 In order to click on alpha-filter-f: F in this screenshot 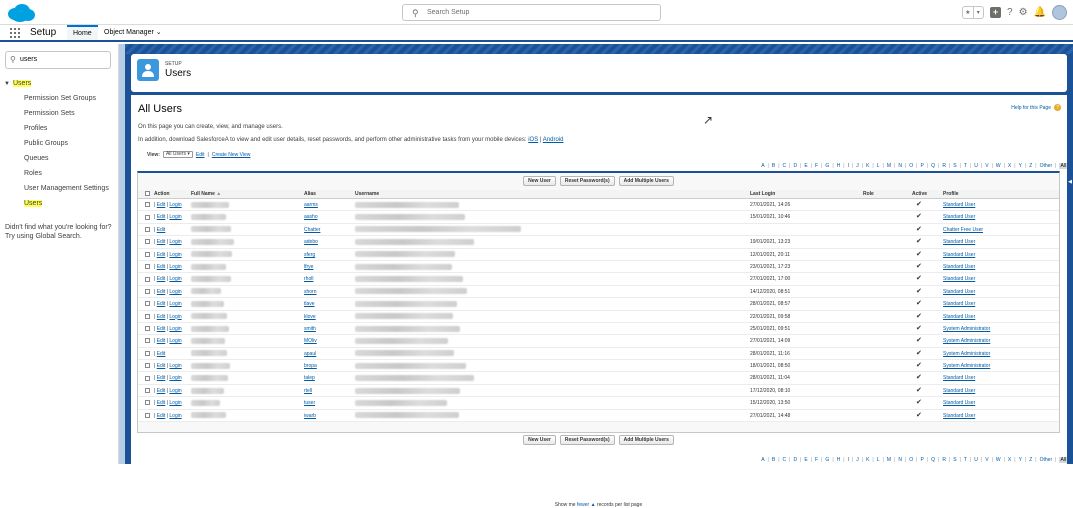, I will do `click(816, 460)`.